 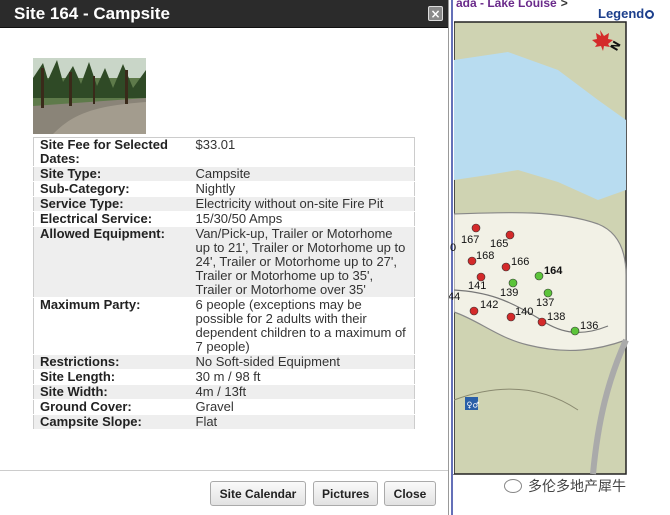 I want to click on legend-button: Legend, so click(x=626, y=13).